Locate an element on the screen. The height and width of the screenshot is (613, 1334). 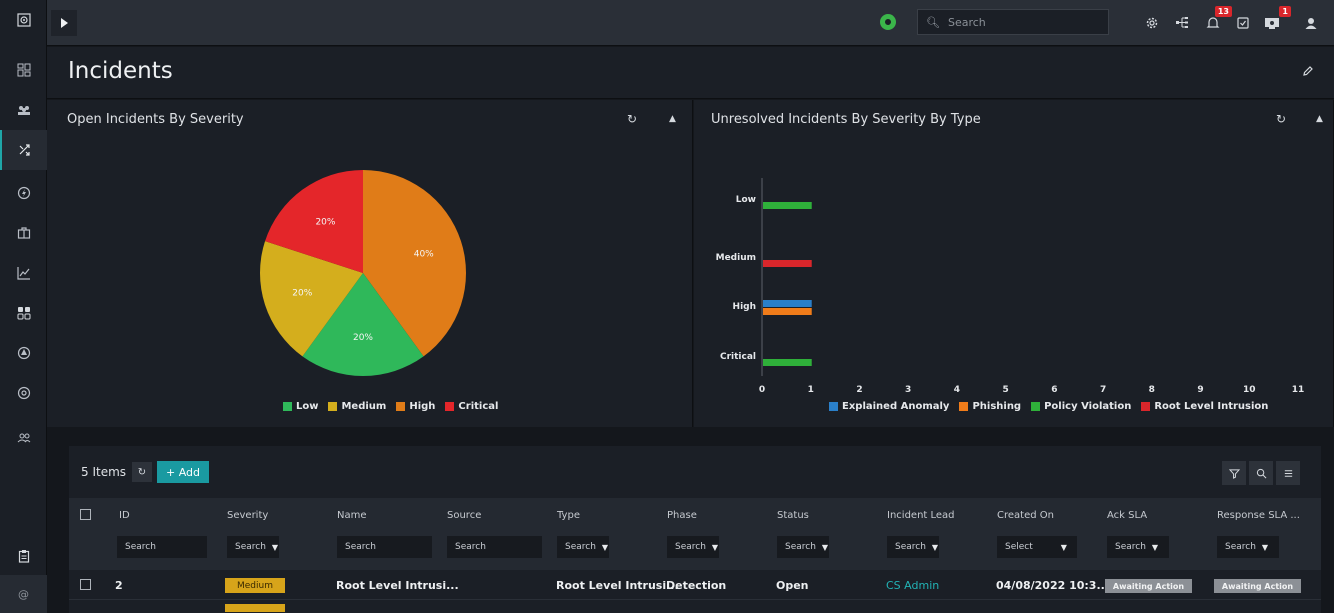
notifications-bell-icon: 13 is located at coordinates (1217, 20).